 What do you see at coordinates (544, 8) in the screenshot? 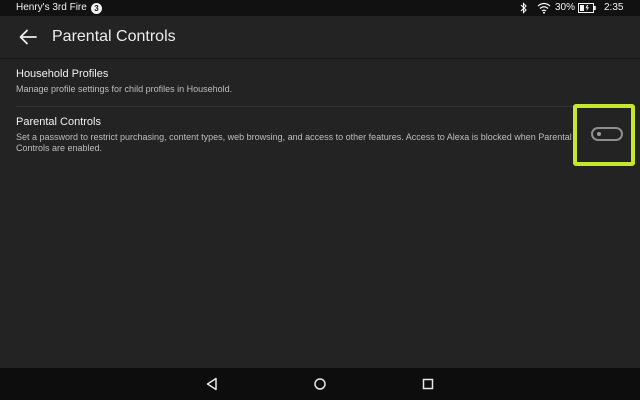
I see `wifi-icon` at bounding box center [544, 8].